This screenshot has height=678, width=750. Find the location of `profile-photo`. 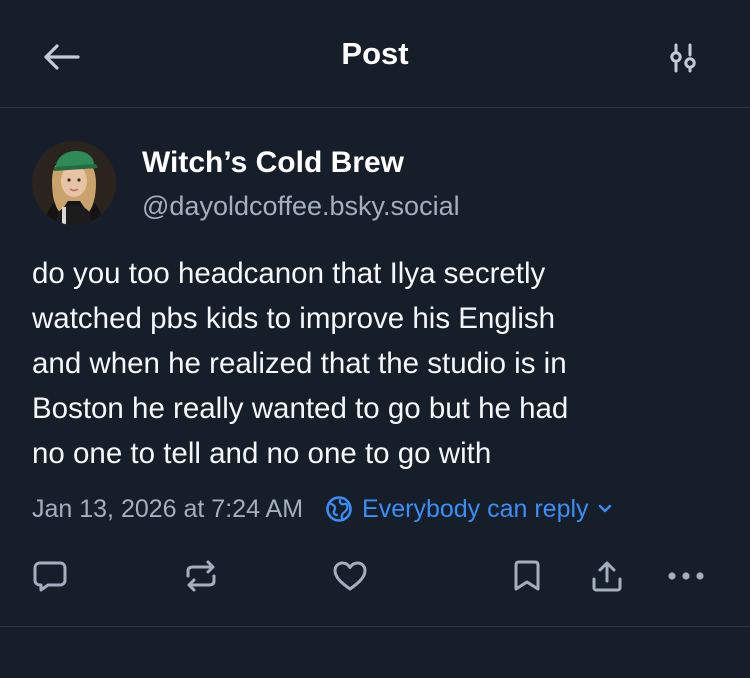

profile-photo is located at coordinates (74, 183).